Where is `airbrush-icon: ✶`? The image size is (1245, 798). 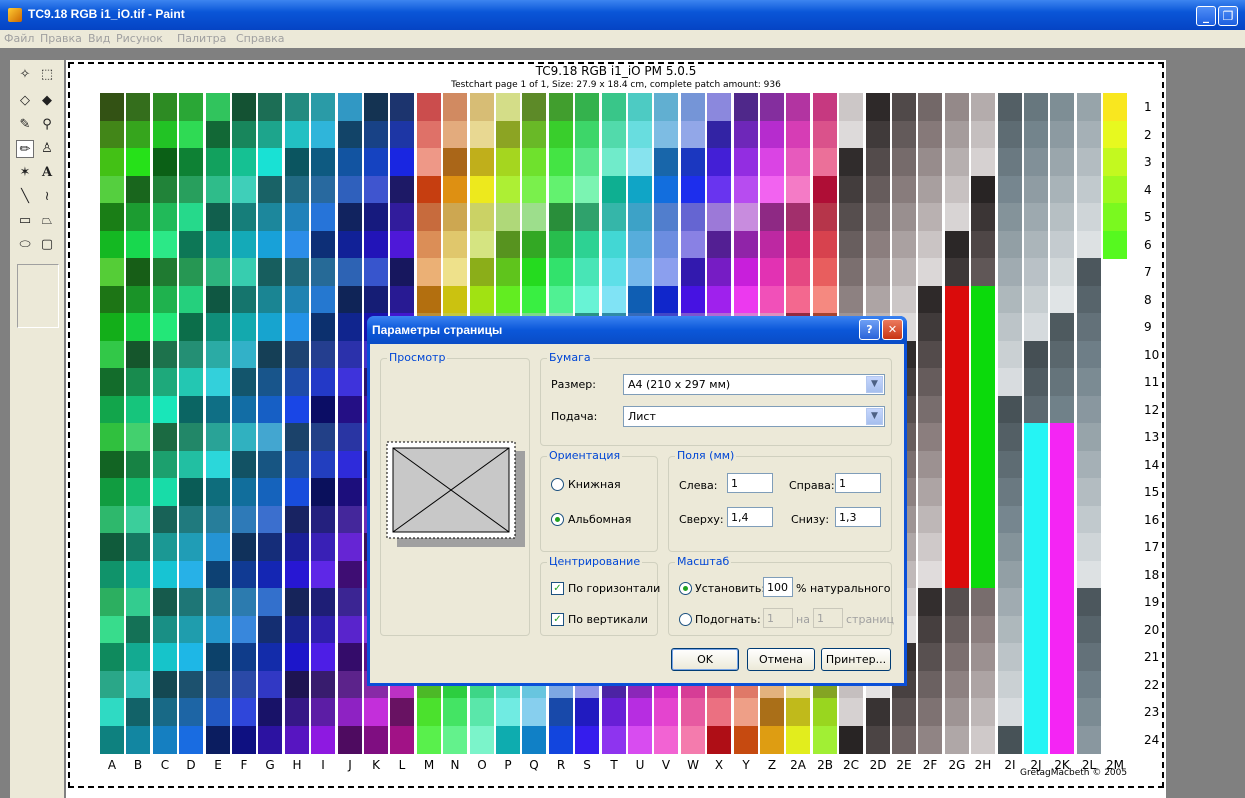
airbrush-icon: ✶ is located at coordinates (25, 173).